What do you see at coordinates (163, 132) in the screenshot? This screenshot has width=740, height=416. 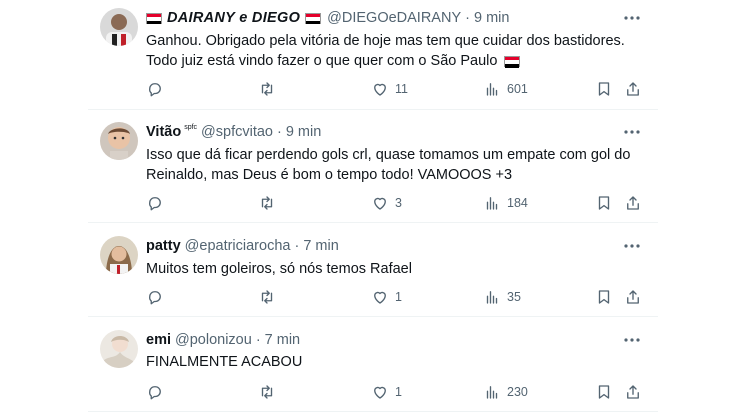 I see `display-name: Vitão` at bounding box center [163, 132].